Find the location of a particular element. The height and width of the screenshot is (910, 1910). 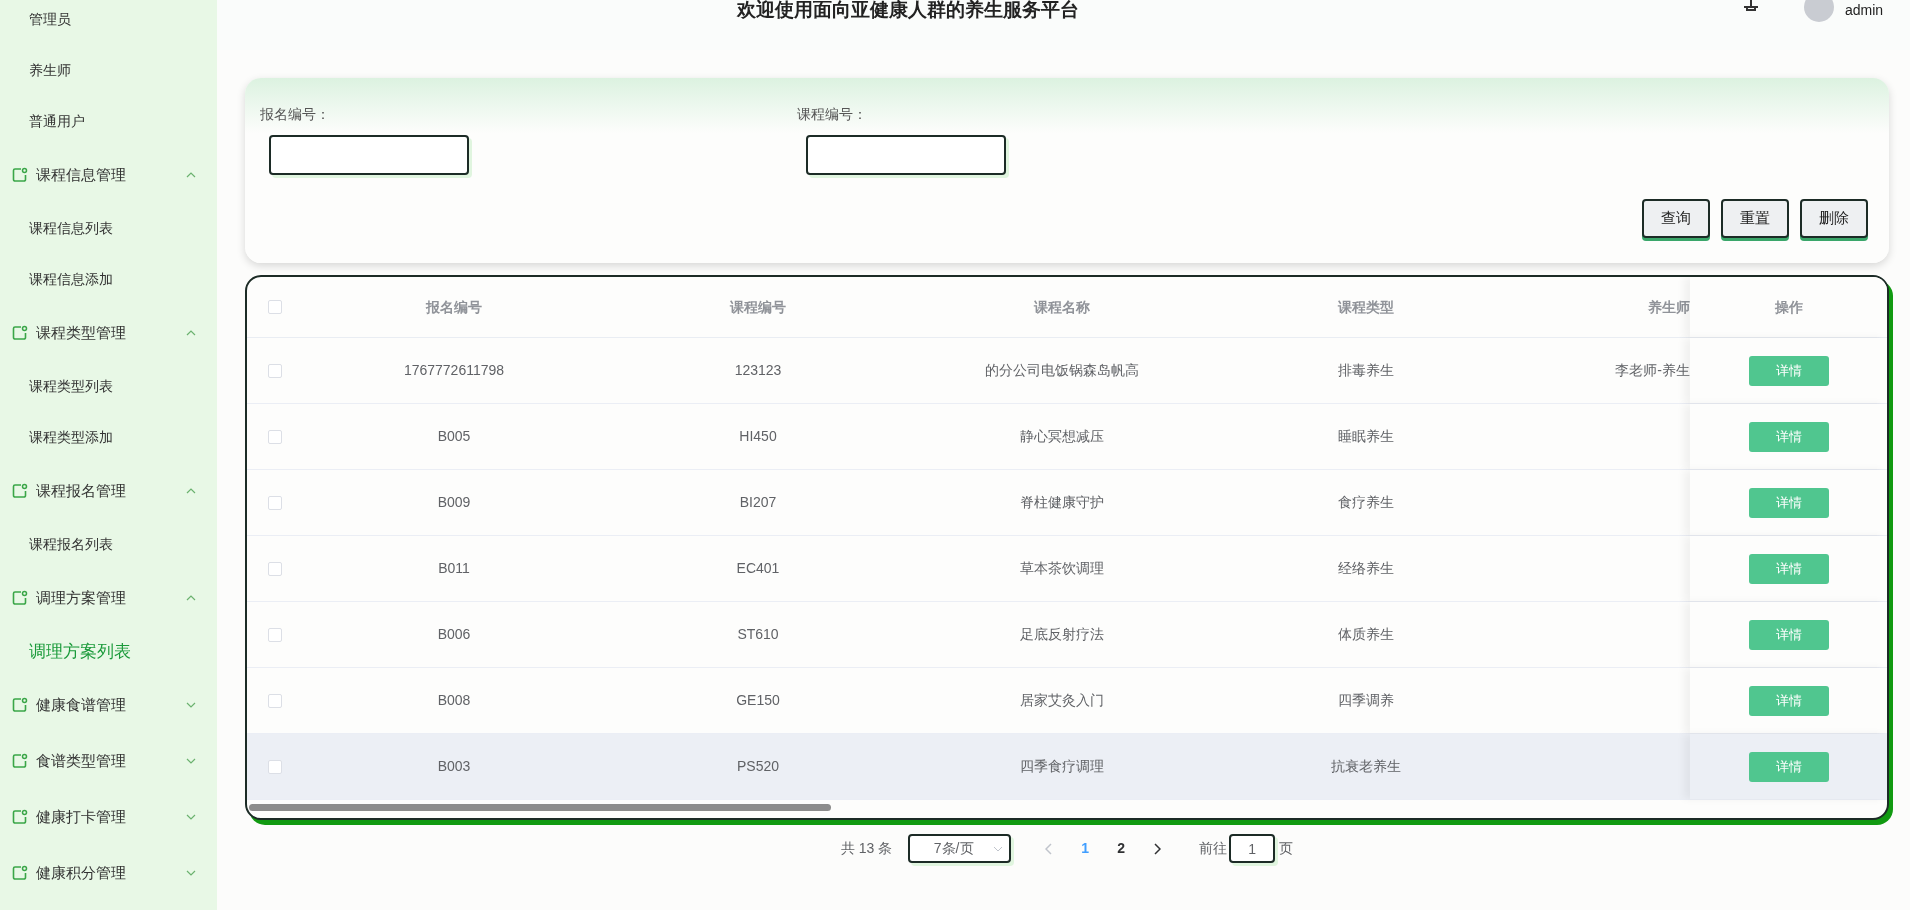

sidebar-item: 课程类型列表 is located at coordinates (108, 386).